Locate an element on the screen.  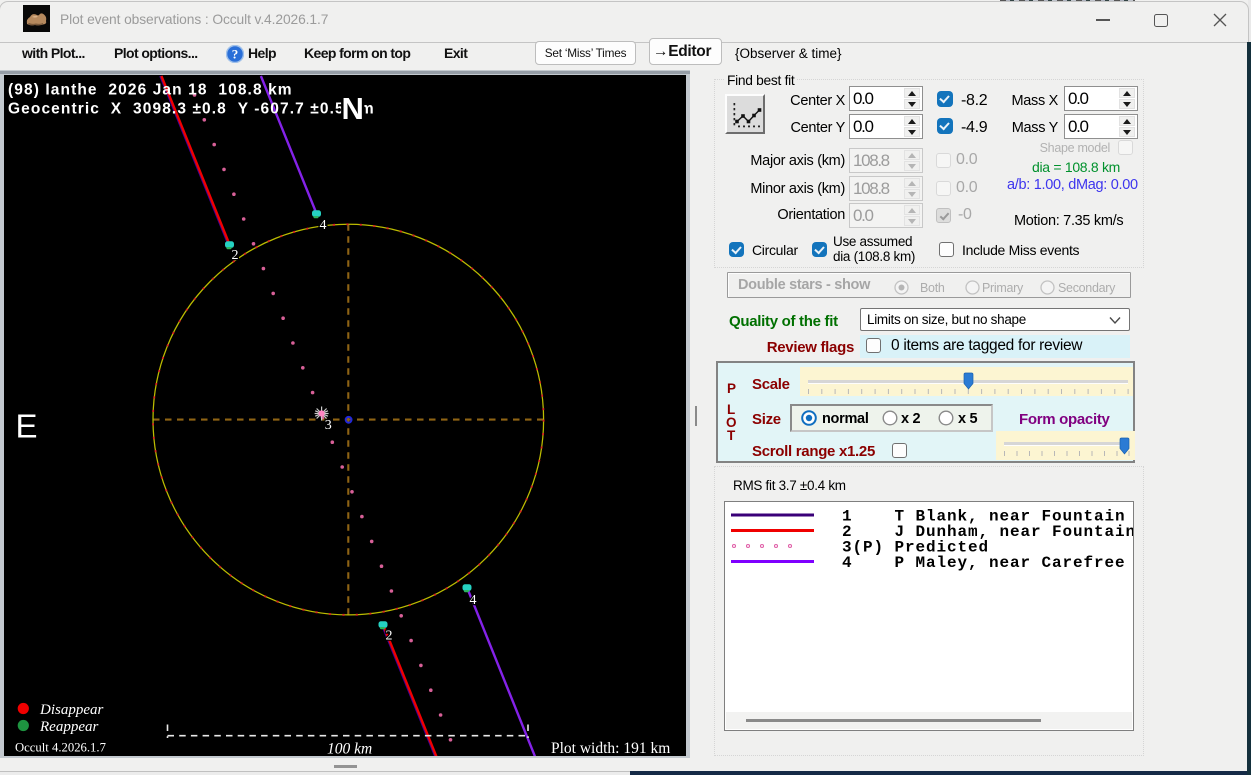
svg-text:(98) Ianthe 2026 Jan 18 108.: (98) Ianthe 2026 Jan 18 108.8 km is located at coordinates (150, 90).